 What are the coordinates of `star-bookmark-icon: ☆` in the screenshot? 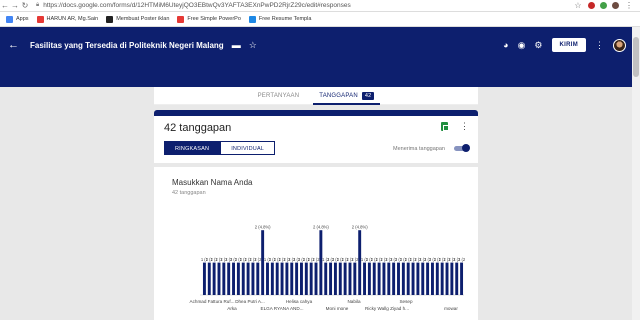 It's located at (578, 6).